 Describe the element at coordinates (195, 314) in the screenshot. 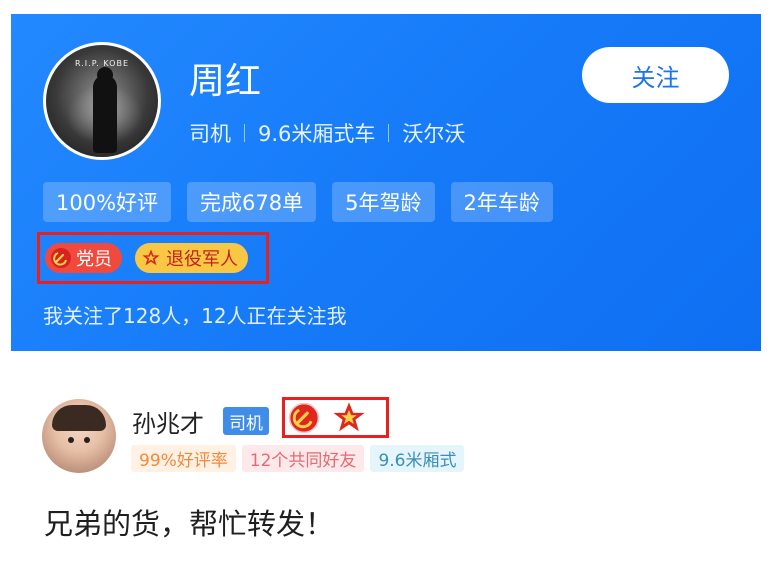

I see `follow-summary: 我关注了128人，12人正在关注我` at that location.